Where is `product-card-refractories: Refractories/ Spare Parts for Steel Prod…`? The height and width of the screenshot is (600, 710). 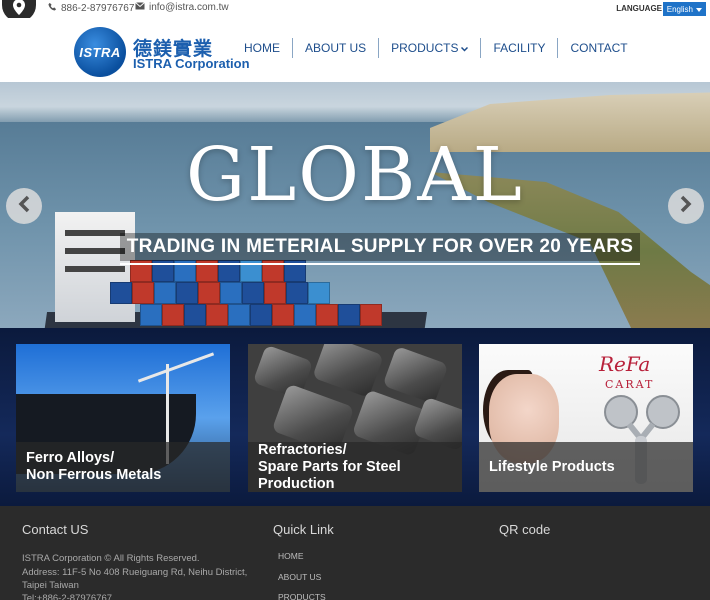
product-card-refractories: Refractories/ Spare Parts for Steel Prod… is located at coordinates (355, 418).